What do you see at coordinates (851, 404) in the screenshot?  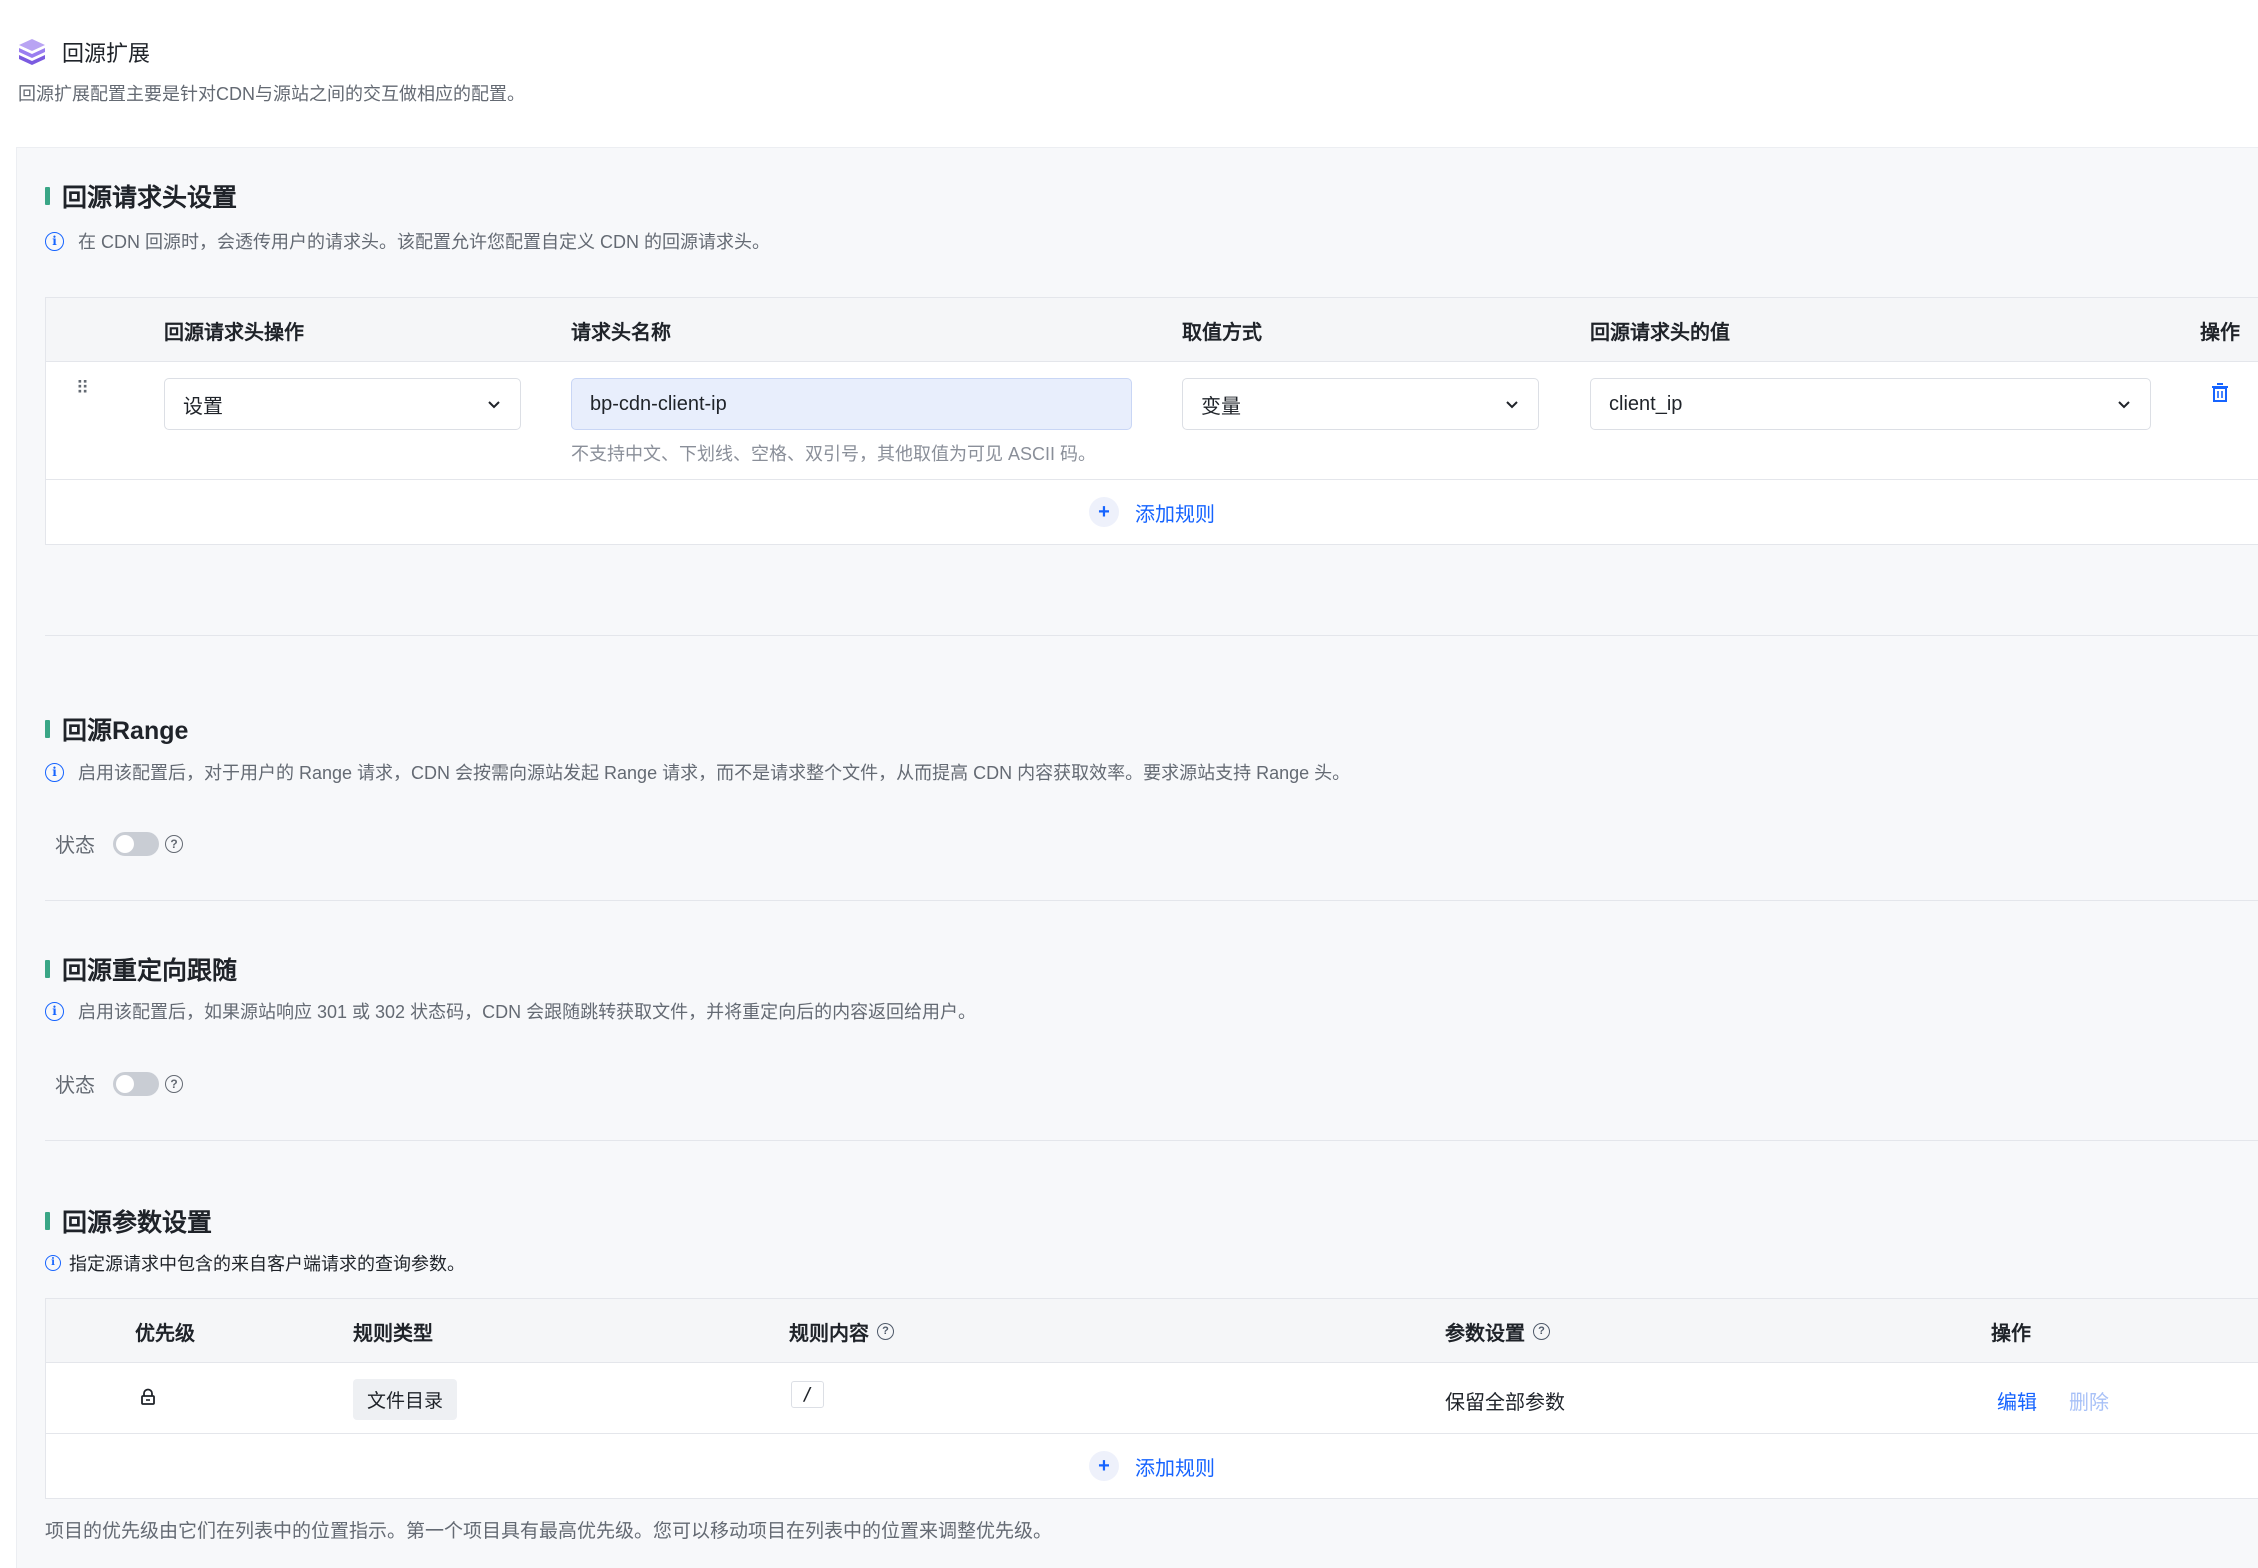 I see `header-name-input: bp-cdn-client-ip` at bounding box center [851, 404].